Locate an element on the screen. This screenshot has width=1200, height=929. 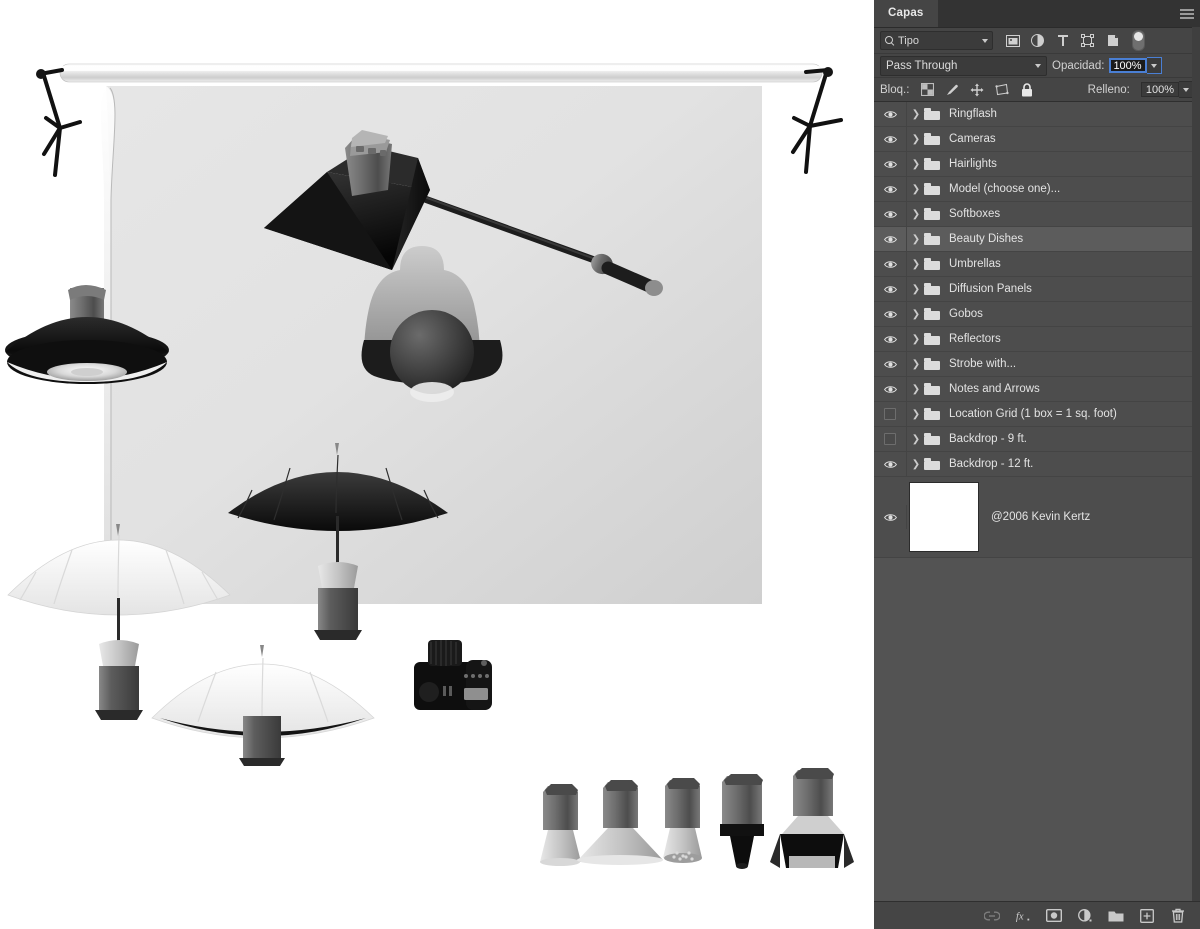
lock-row: Bloq.: Relleno: 100% is located at coordinates (1037, 90).